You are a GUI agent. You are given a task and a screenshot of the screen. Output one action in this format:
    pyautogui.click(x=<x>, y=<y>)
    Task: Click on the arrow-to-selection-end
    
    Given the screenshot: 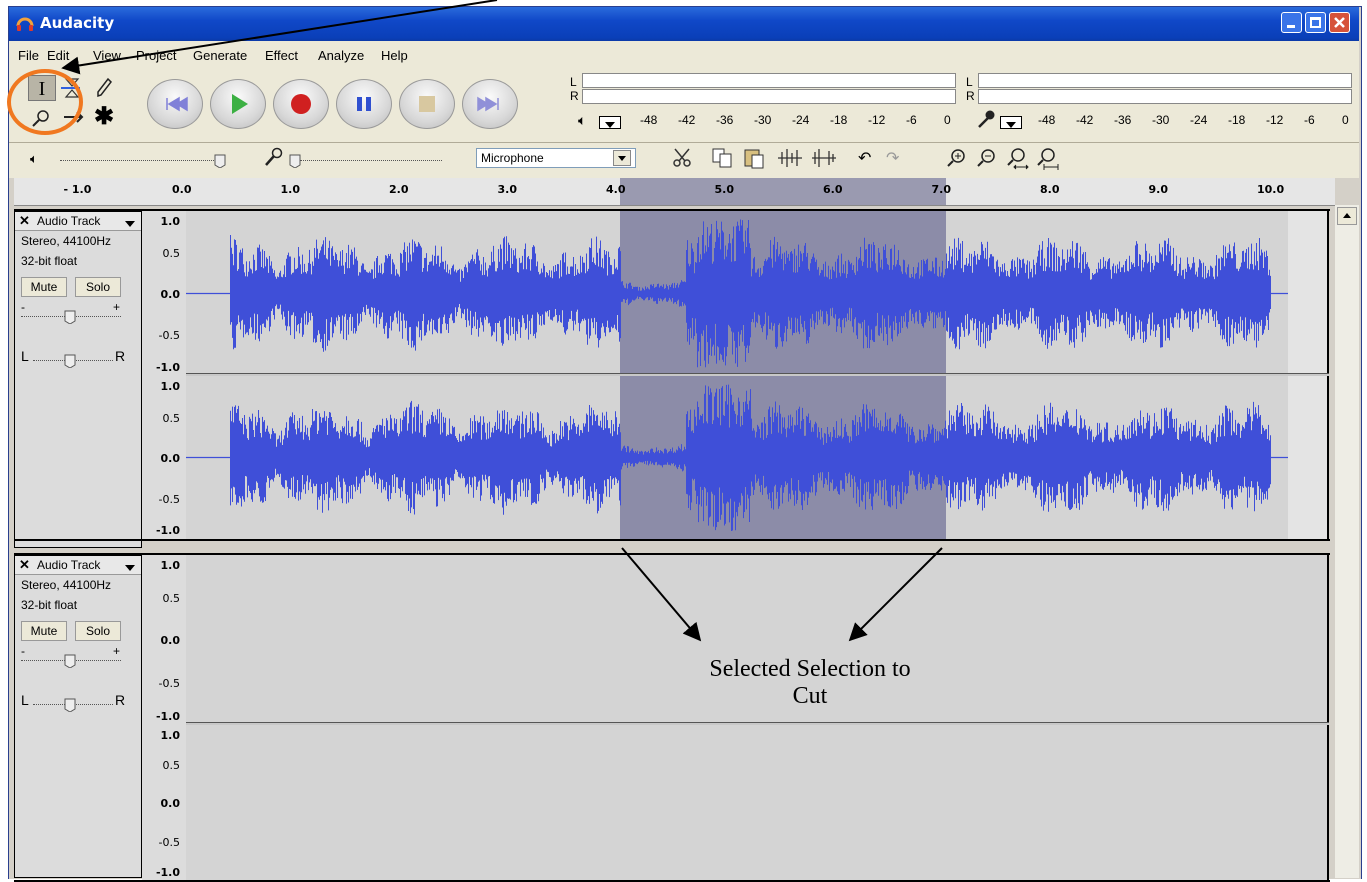 What is the action you would take?
    pyautogui.click(x=895, y=594)
    